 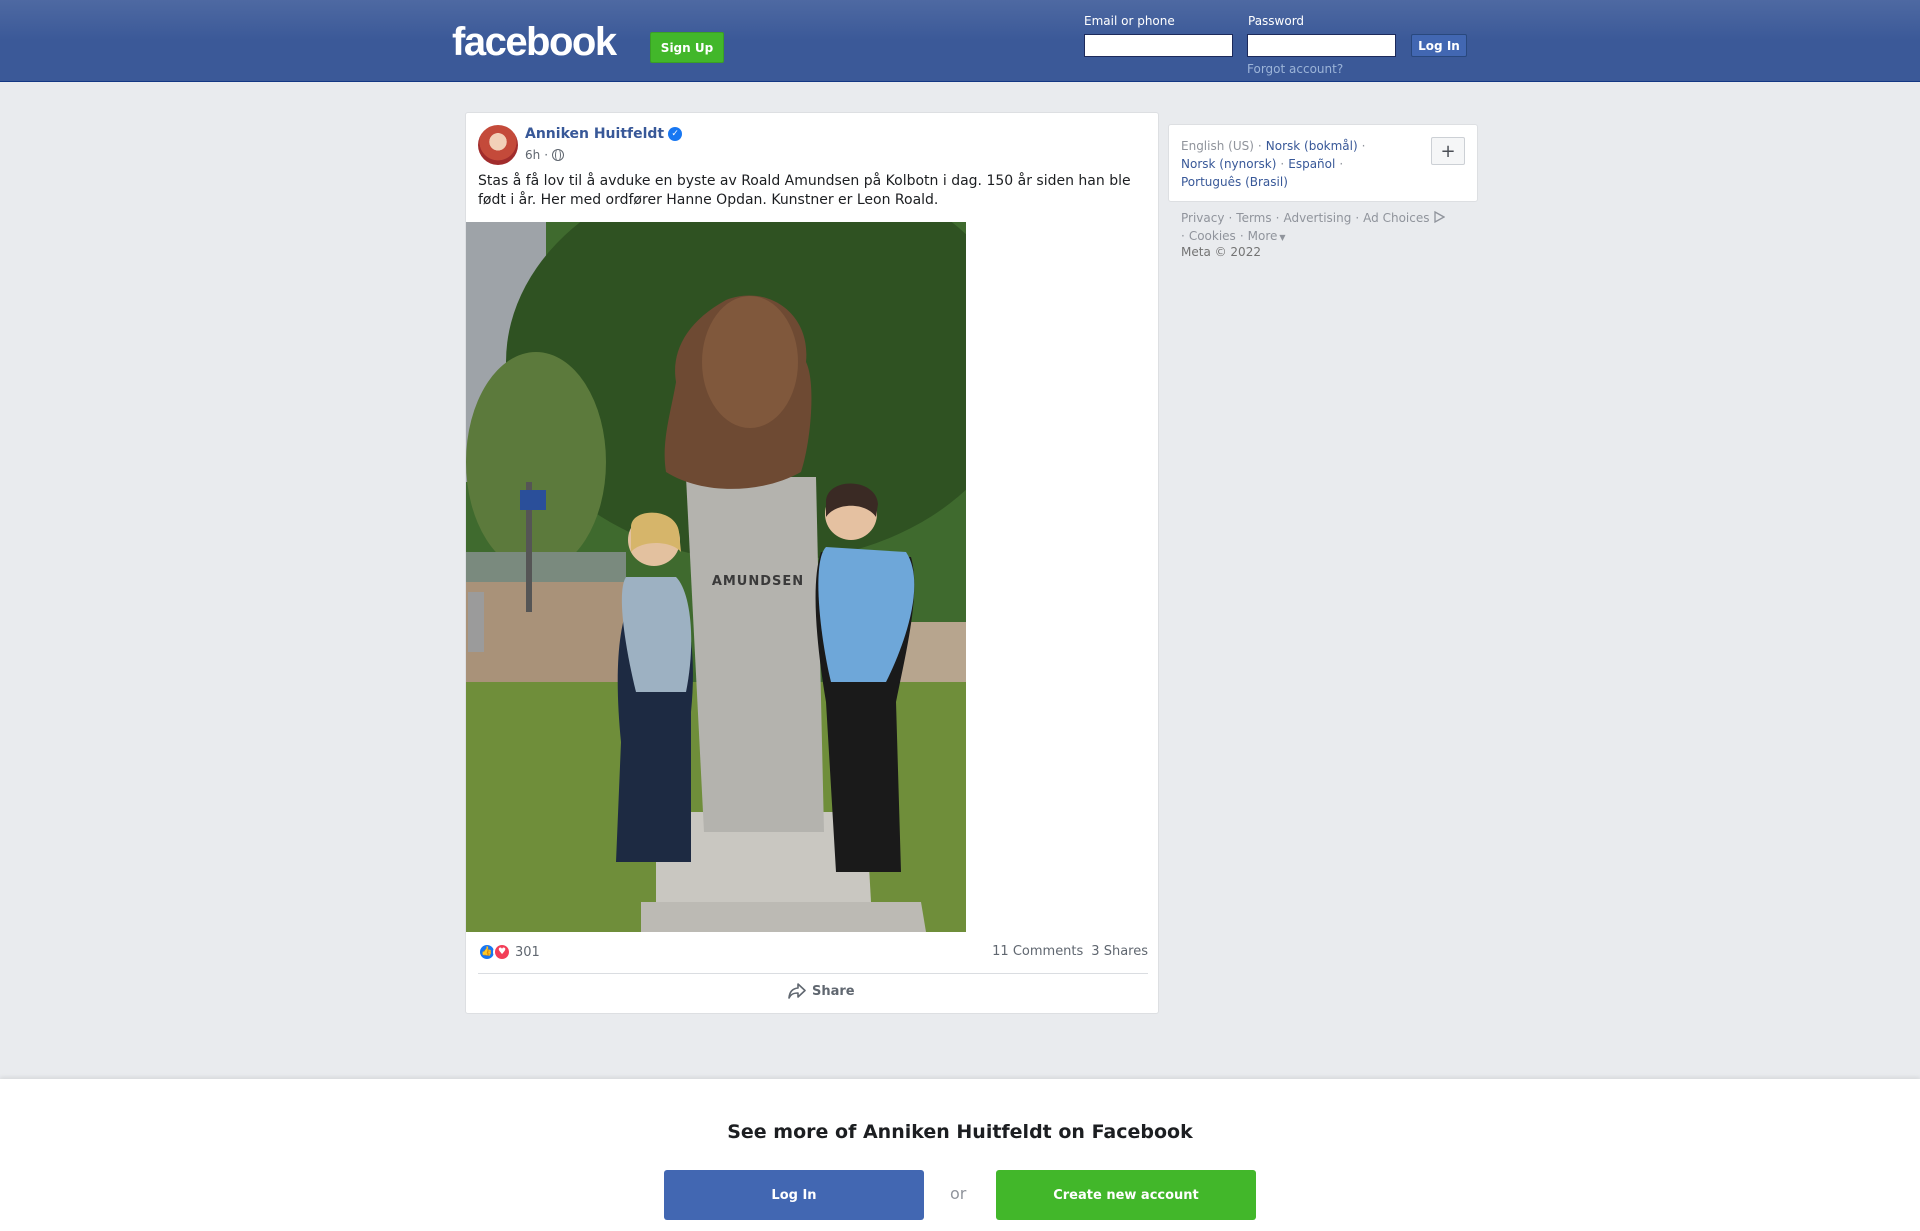 I want to click on footer-link-ad-choices: Ad Choices, so click(x=1396, y=218).